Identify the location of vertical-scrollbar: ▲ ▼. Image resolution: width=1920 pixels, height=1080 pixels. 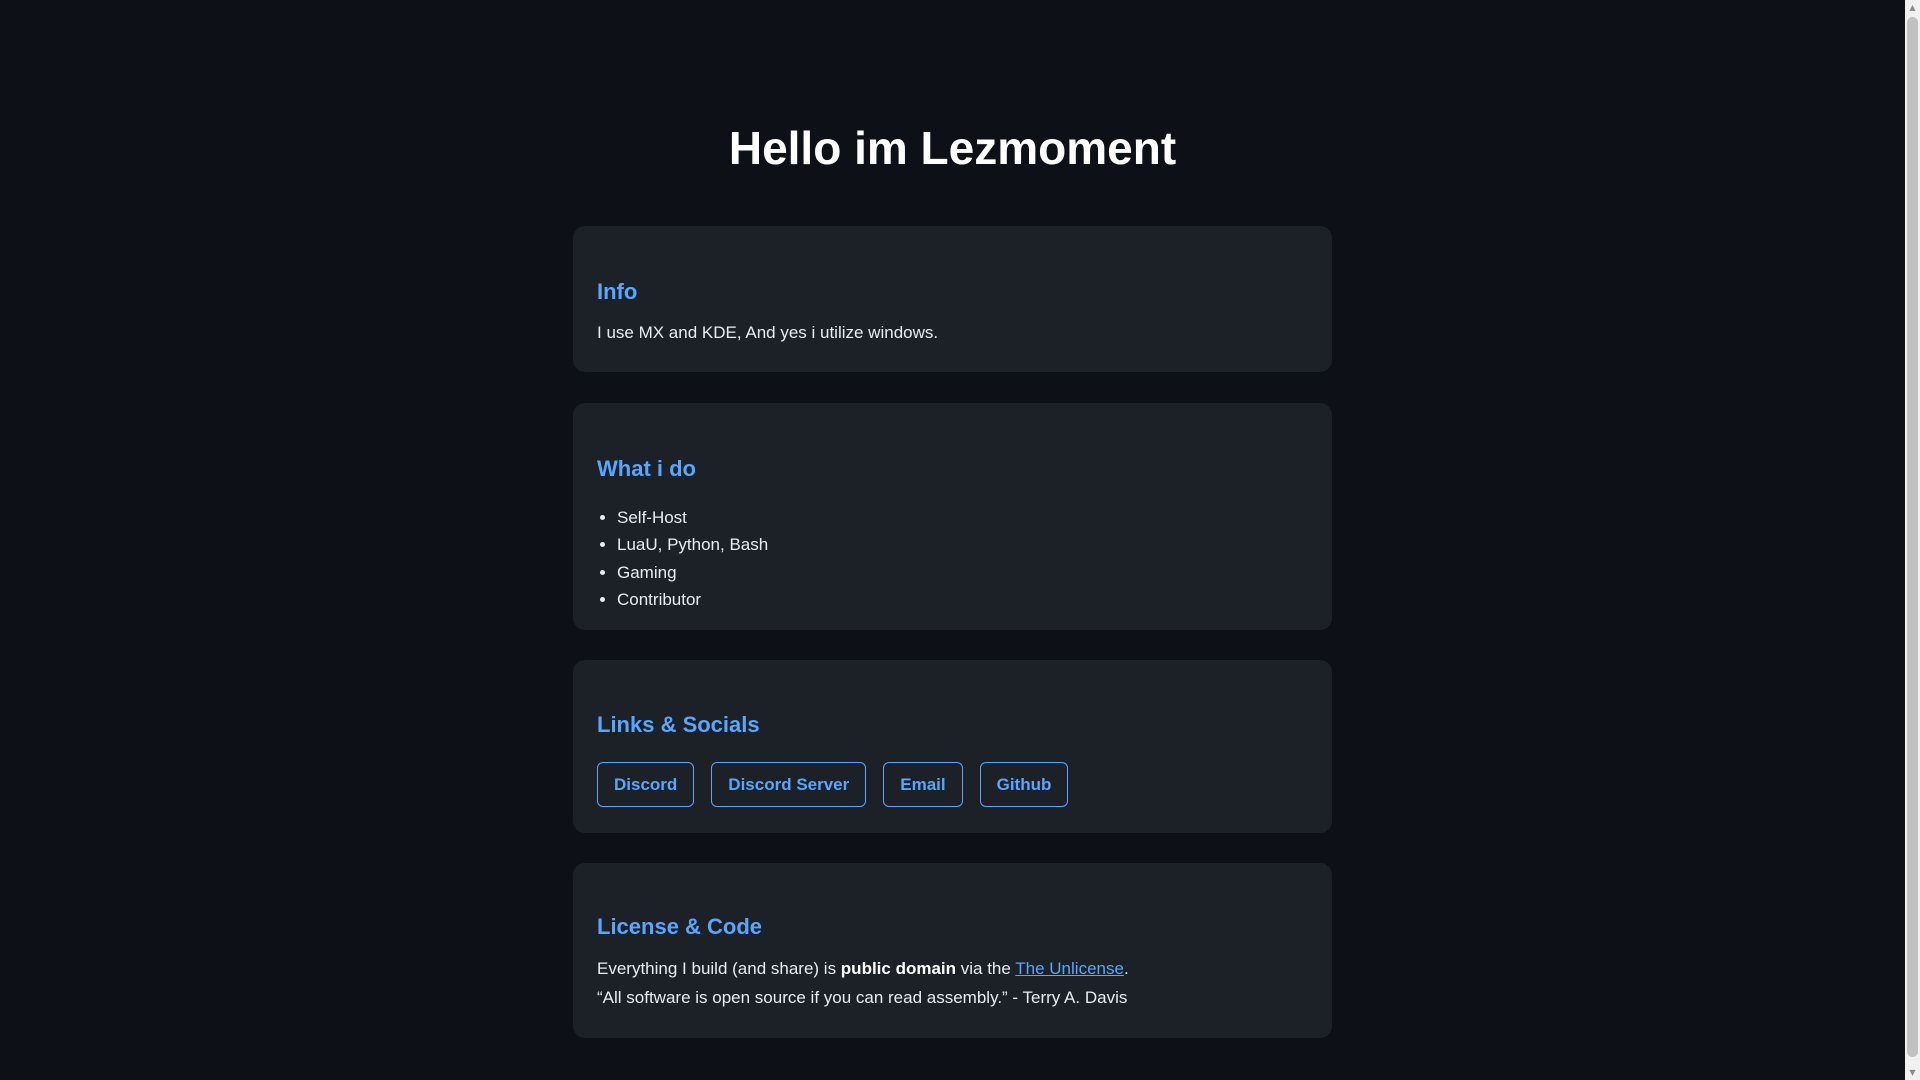
(1912, 540).